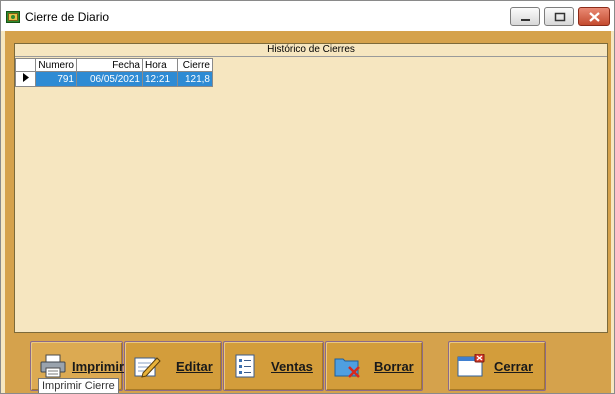  What do you see at coordinates (194, 366) in the screenshot?
I see `editar-label: Editar` at bounding box center [194, 366].